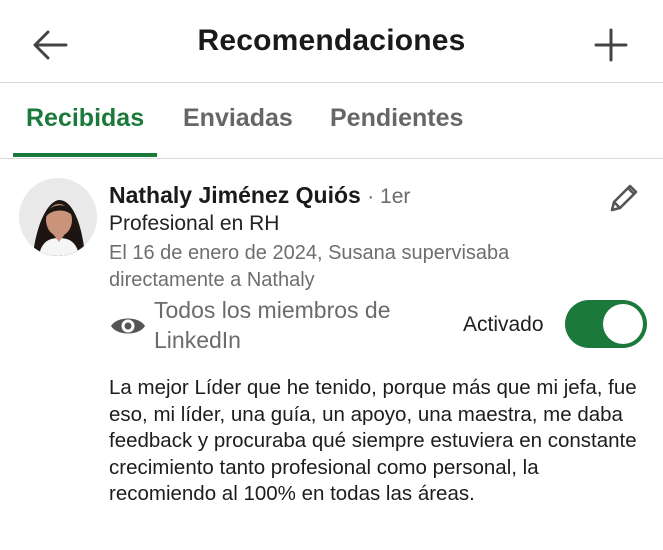  I want to click on tab-recibidas: Recibidas, so click(85, 118).